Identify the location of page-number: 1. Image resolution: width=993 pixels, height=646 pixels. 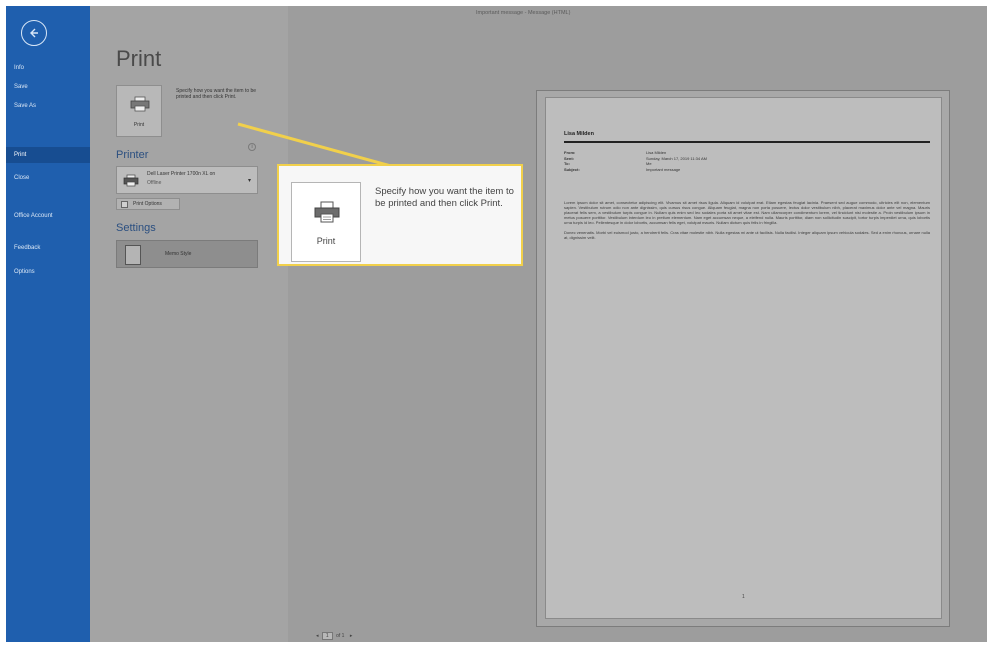
(743, 597).